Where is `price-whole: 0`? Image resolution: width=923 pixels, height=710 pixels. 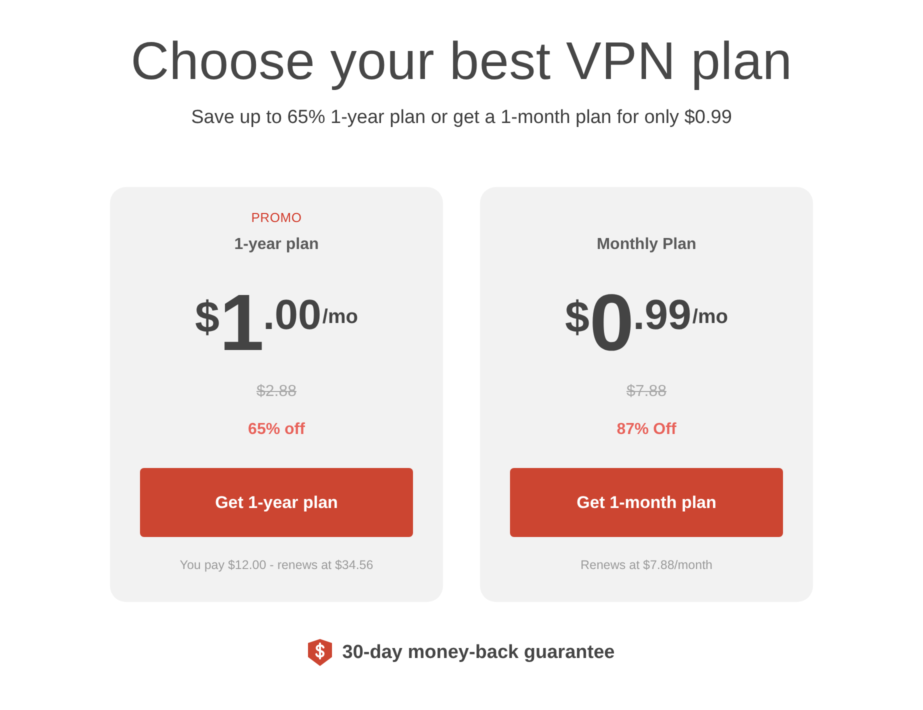
price-whole: 0 is located at coordinates (612, 323).